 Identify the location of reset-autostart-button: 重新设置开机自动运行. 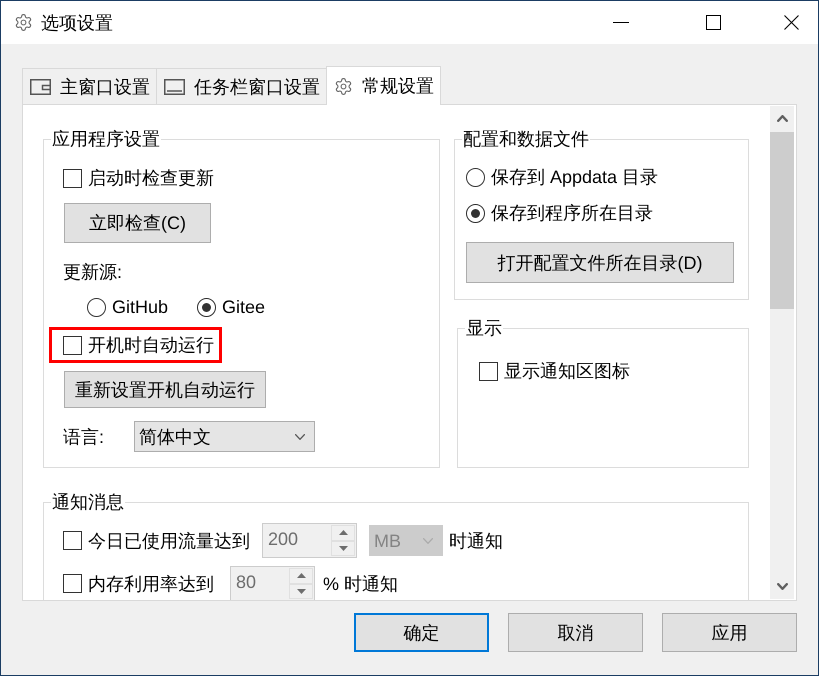
(165, 389).